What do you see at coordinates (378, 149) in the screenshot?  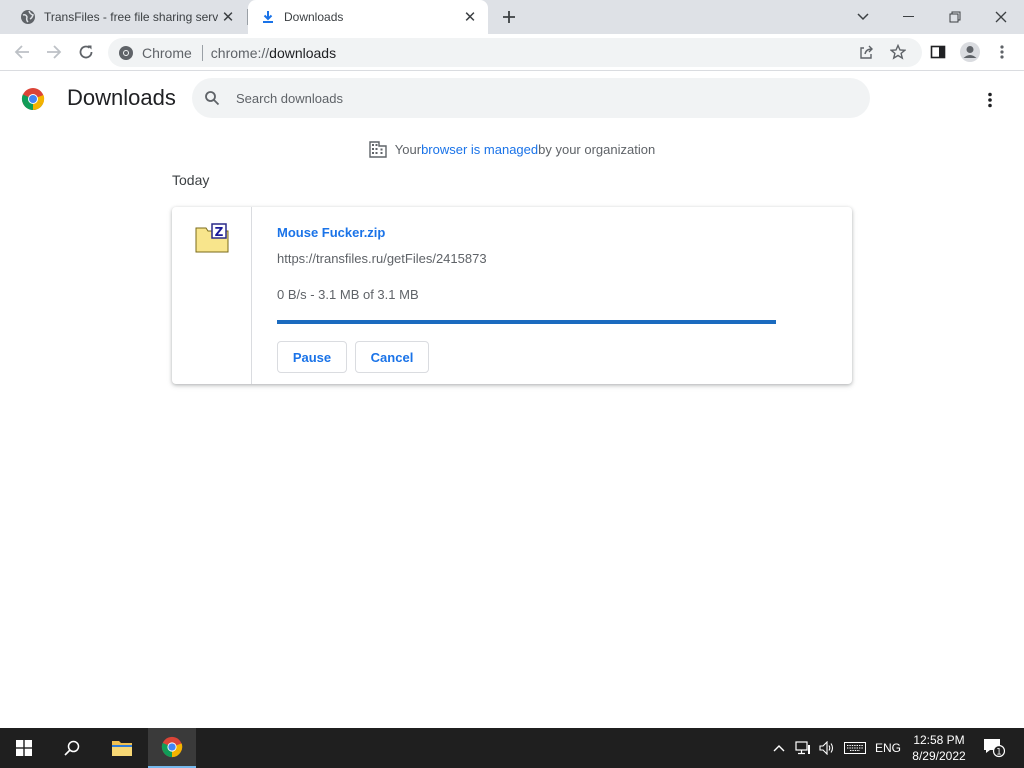 I see `building-icon` at bounding box center [378, 149].